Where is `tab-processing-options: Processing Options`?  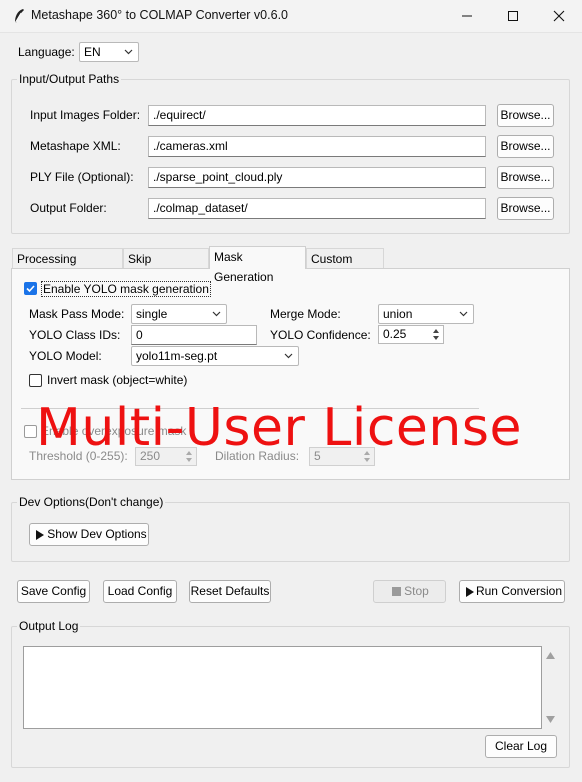
tab-processing-options: Processing Options is located at coordinates (67, 267).